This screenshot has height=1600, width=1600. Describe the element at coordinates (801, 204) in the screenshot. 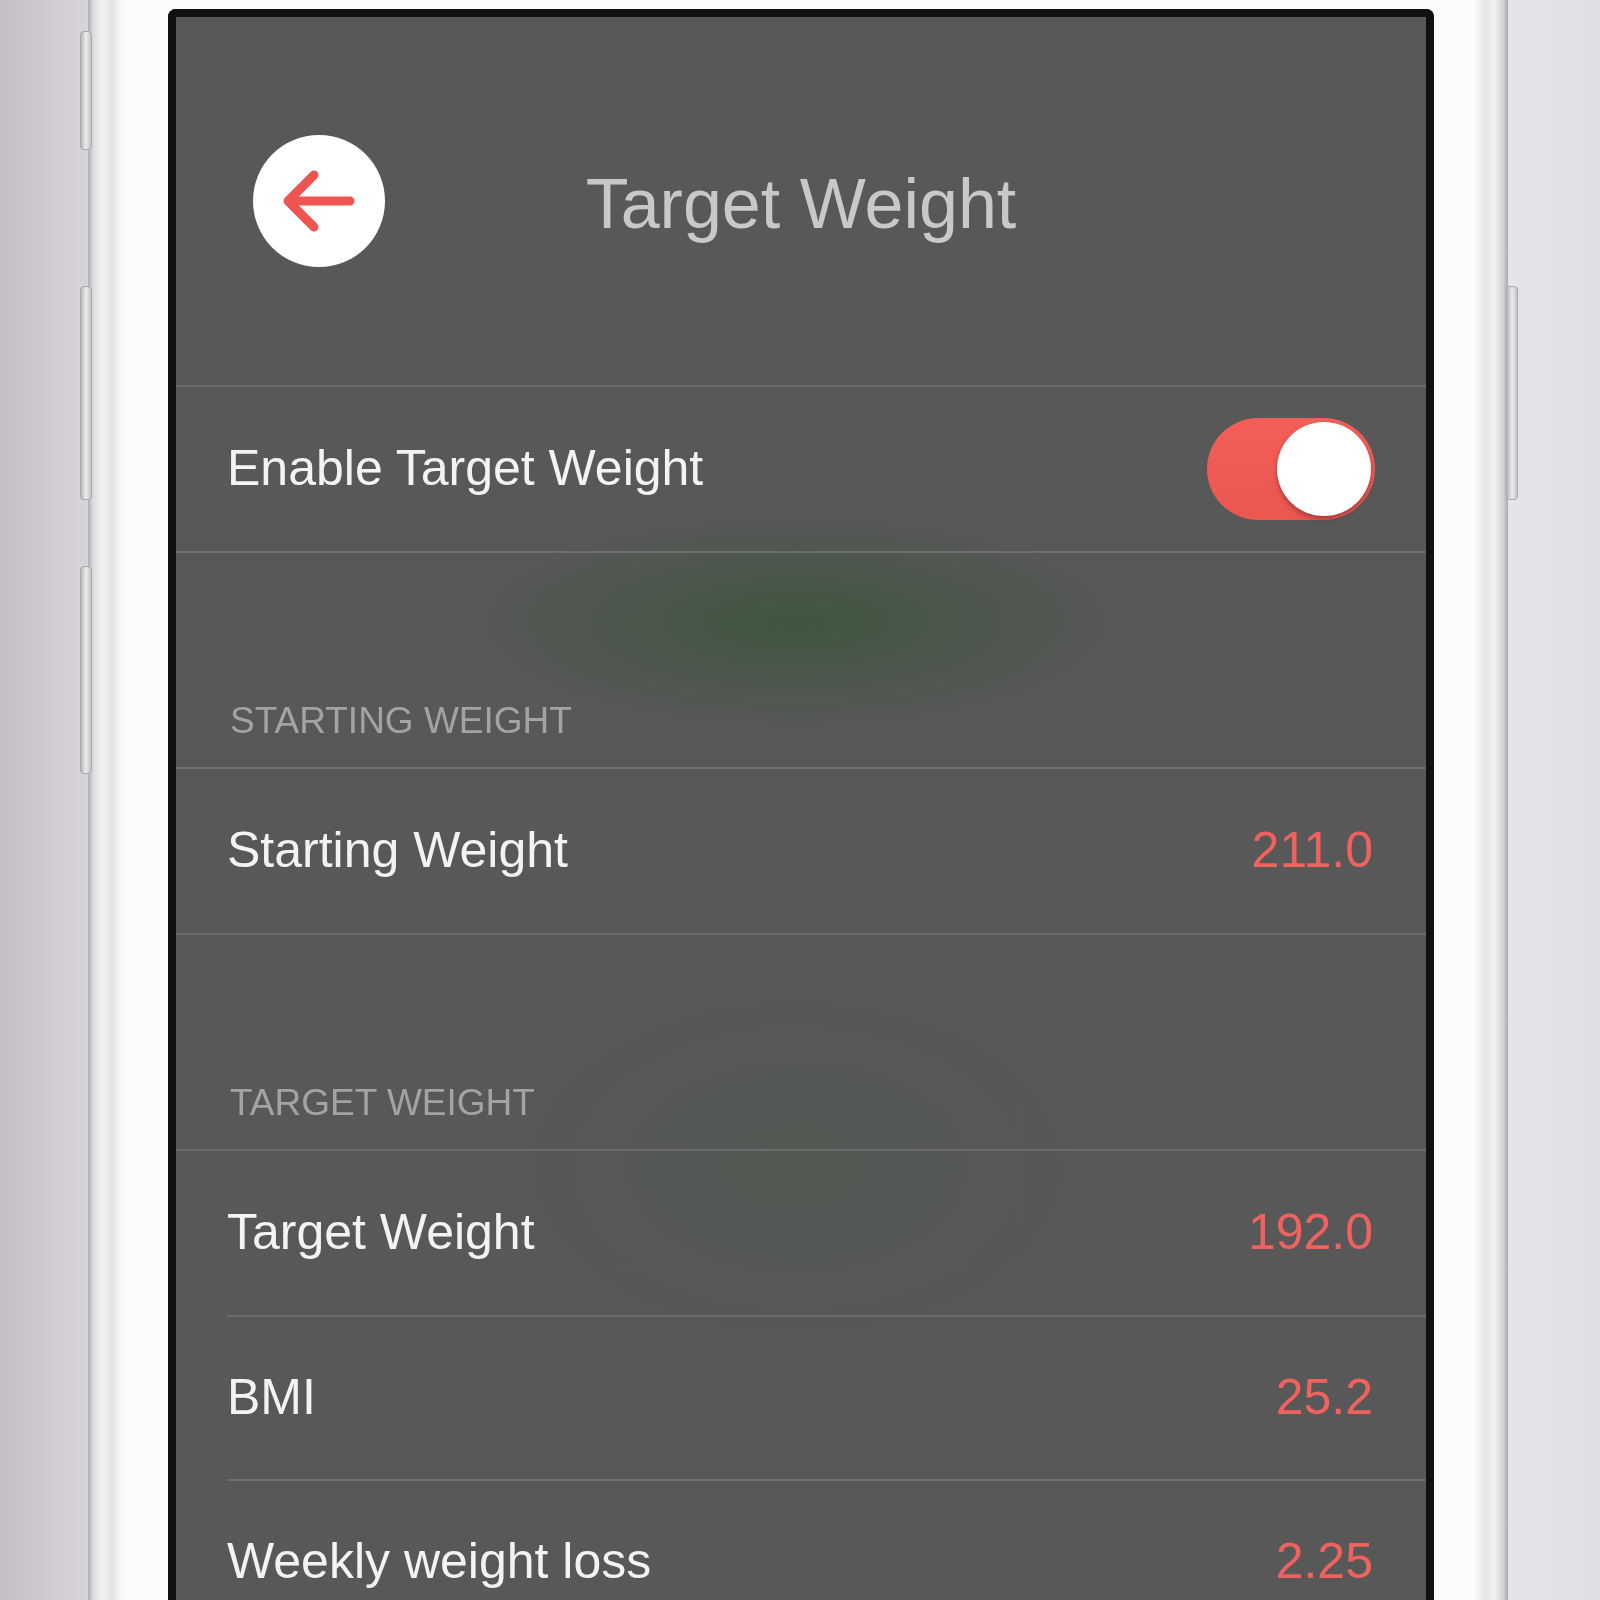

I see `screen-title: Target Weight` at that location.